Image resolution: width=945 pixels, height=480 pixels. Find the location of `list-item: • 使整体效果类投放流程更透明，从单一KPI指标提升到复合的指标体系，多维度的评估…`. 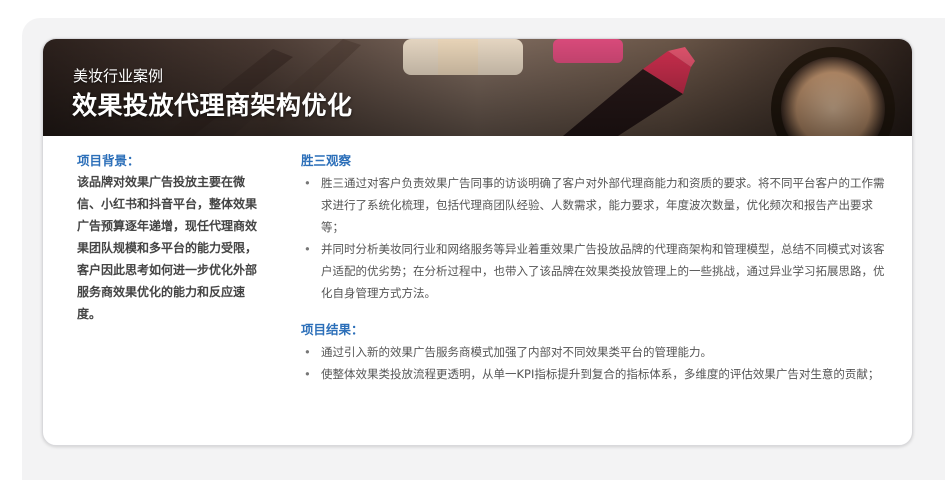

list-item: • 使整体效果类投放流程更透明，从单一KPI指标提升到复合的指标体系，多维度的评估… is located at coordinates (596, 374).